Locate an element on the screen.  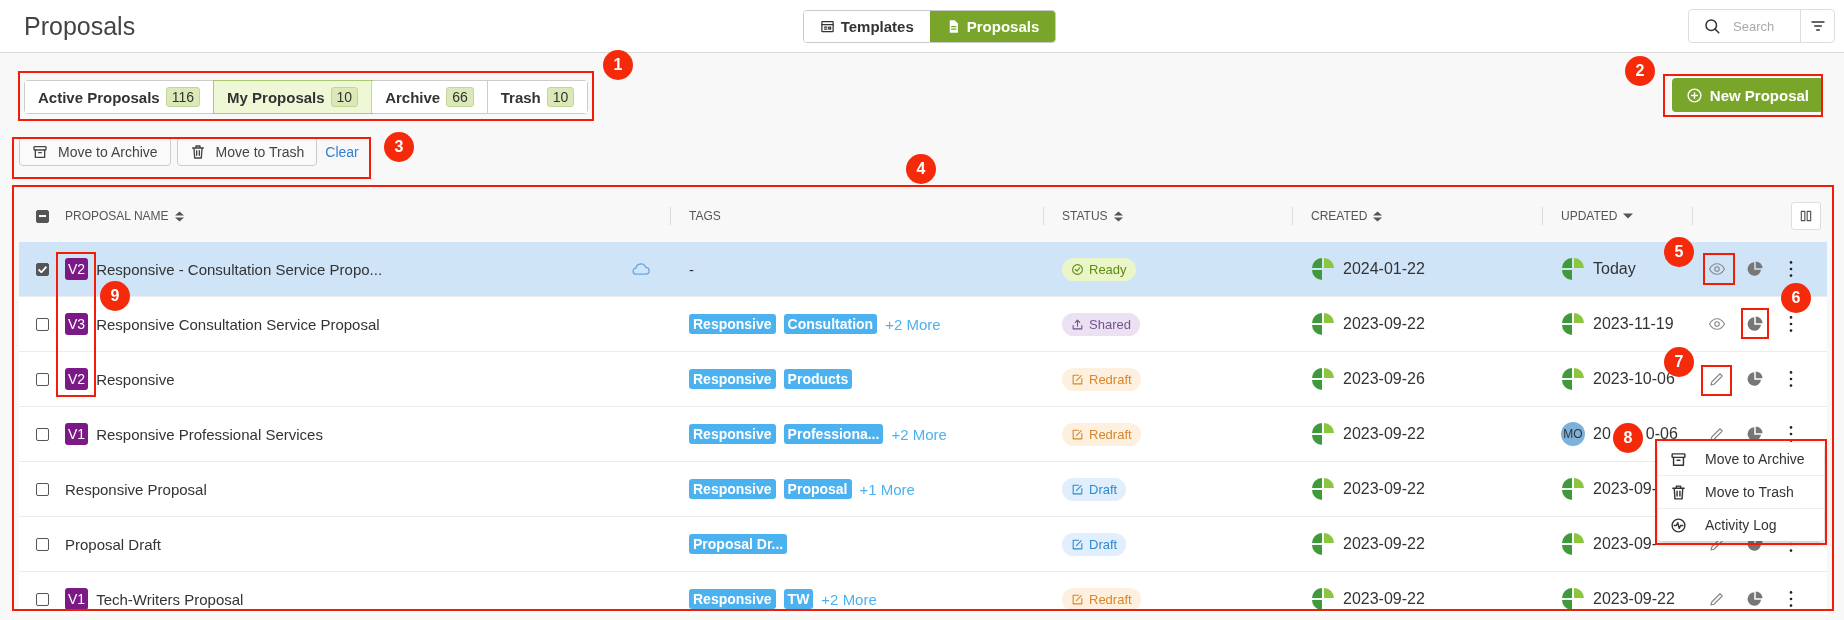
updated-date: 2023-09-22 is located at coordinates (1634, 599).